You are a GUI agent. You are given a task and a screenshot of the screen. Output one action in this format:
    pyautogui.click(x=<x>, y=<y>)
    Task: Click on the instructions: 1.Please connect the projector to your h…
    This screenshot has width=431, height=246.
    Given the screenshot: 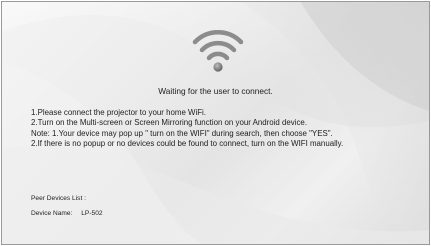 What is the action you would take?
    pyautogui.click(x=187, y=129)
    